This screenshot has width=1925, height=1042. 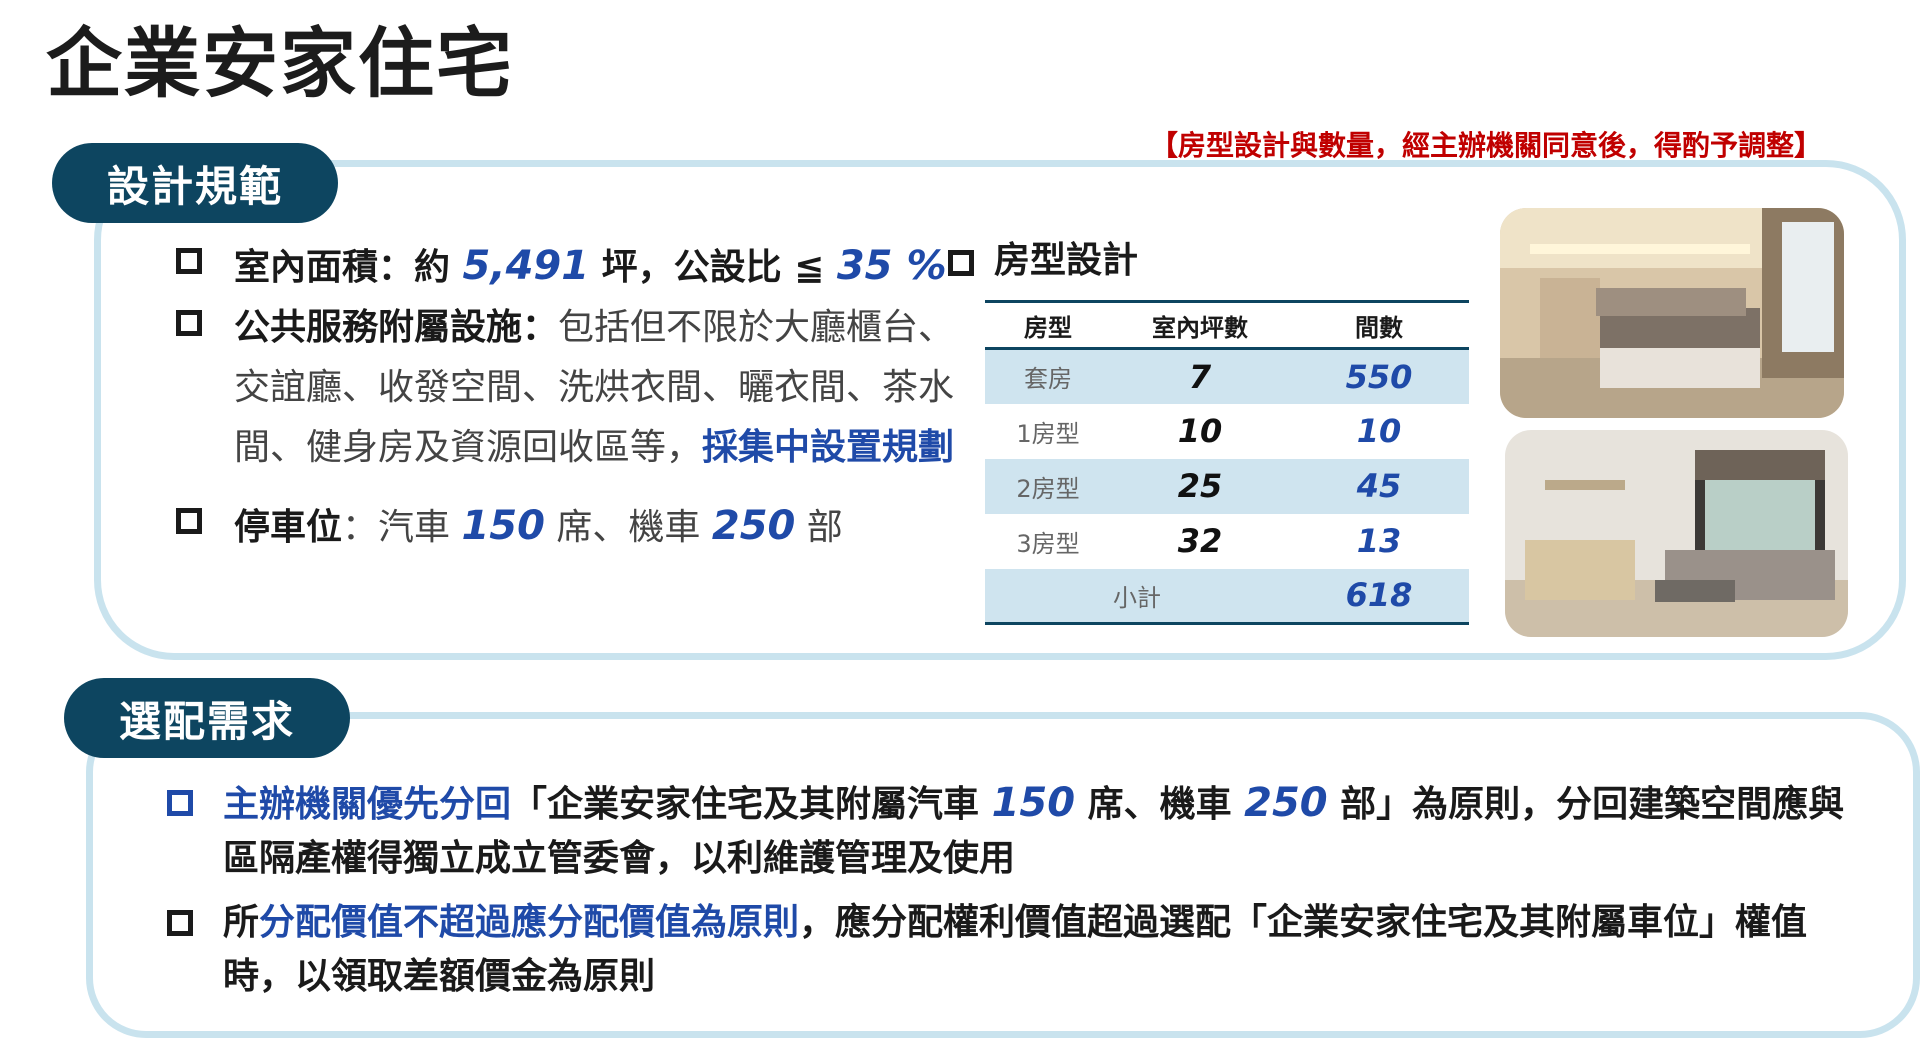 I want to click on floor-area-value: 5,491, so click(x=526, y=266).